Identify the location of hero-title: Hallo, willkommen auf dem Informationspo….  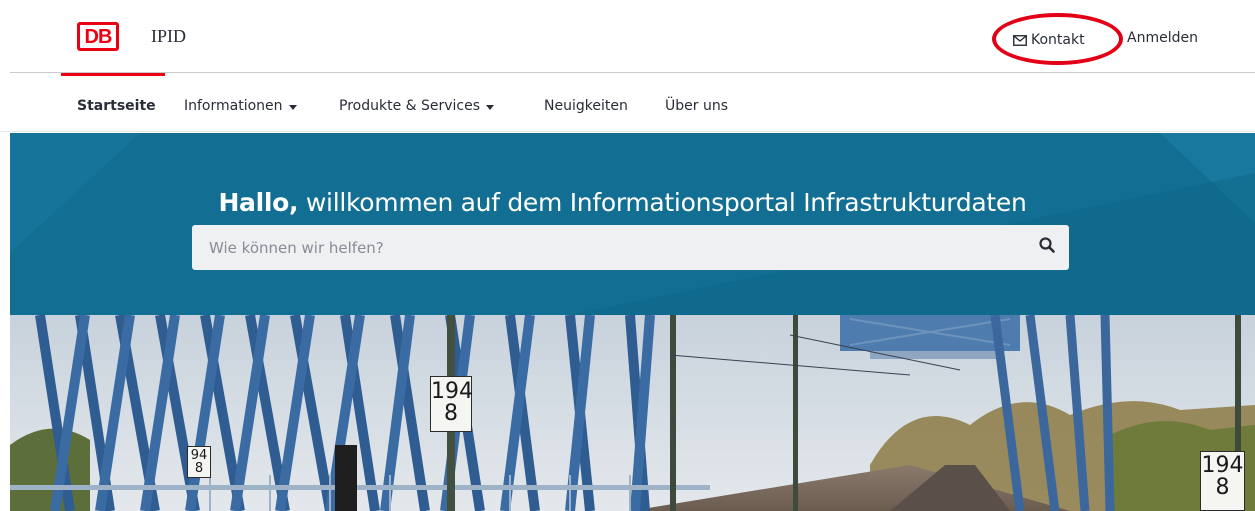
(622, 202).